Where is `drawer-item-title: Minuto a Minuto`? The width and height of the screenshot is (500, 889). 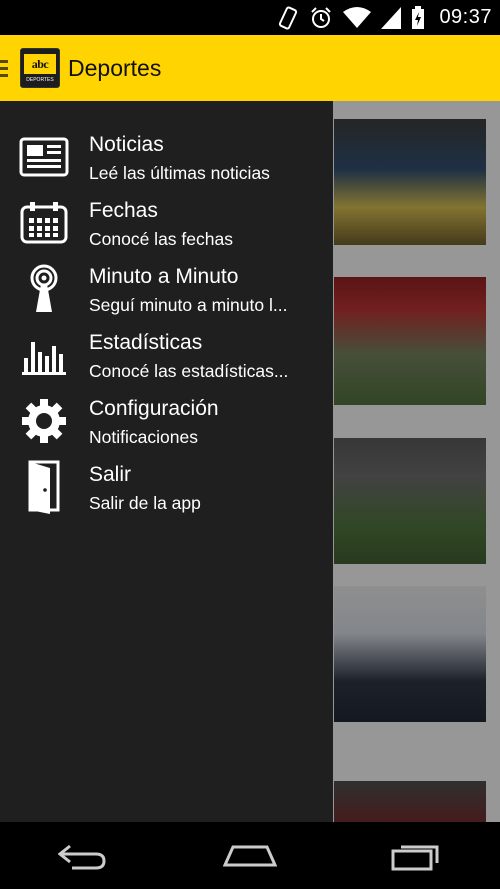
drawer-item-title: Minuto a Minuto is located at coordinates (164, 276).